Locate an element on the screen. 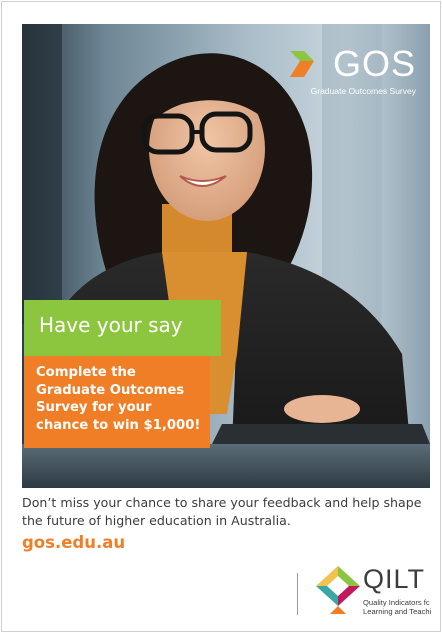 The width and height of the screenshot is (442, 633). qilt-tagline-line: Learning and Teachi is located at coordinates (397, 611).